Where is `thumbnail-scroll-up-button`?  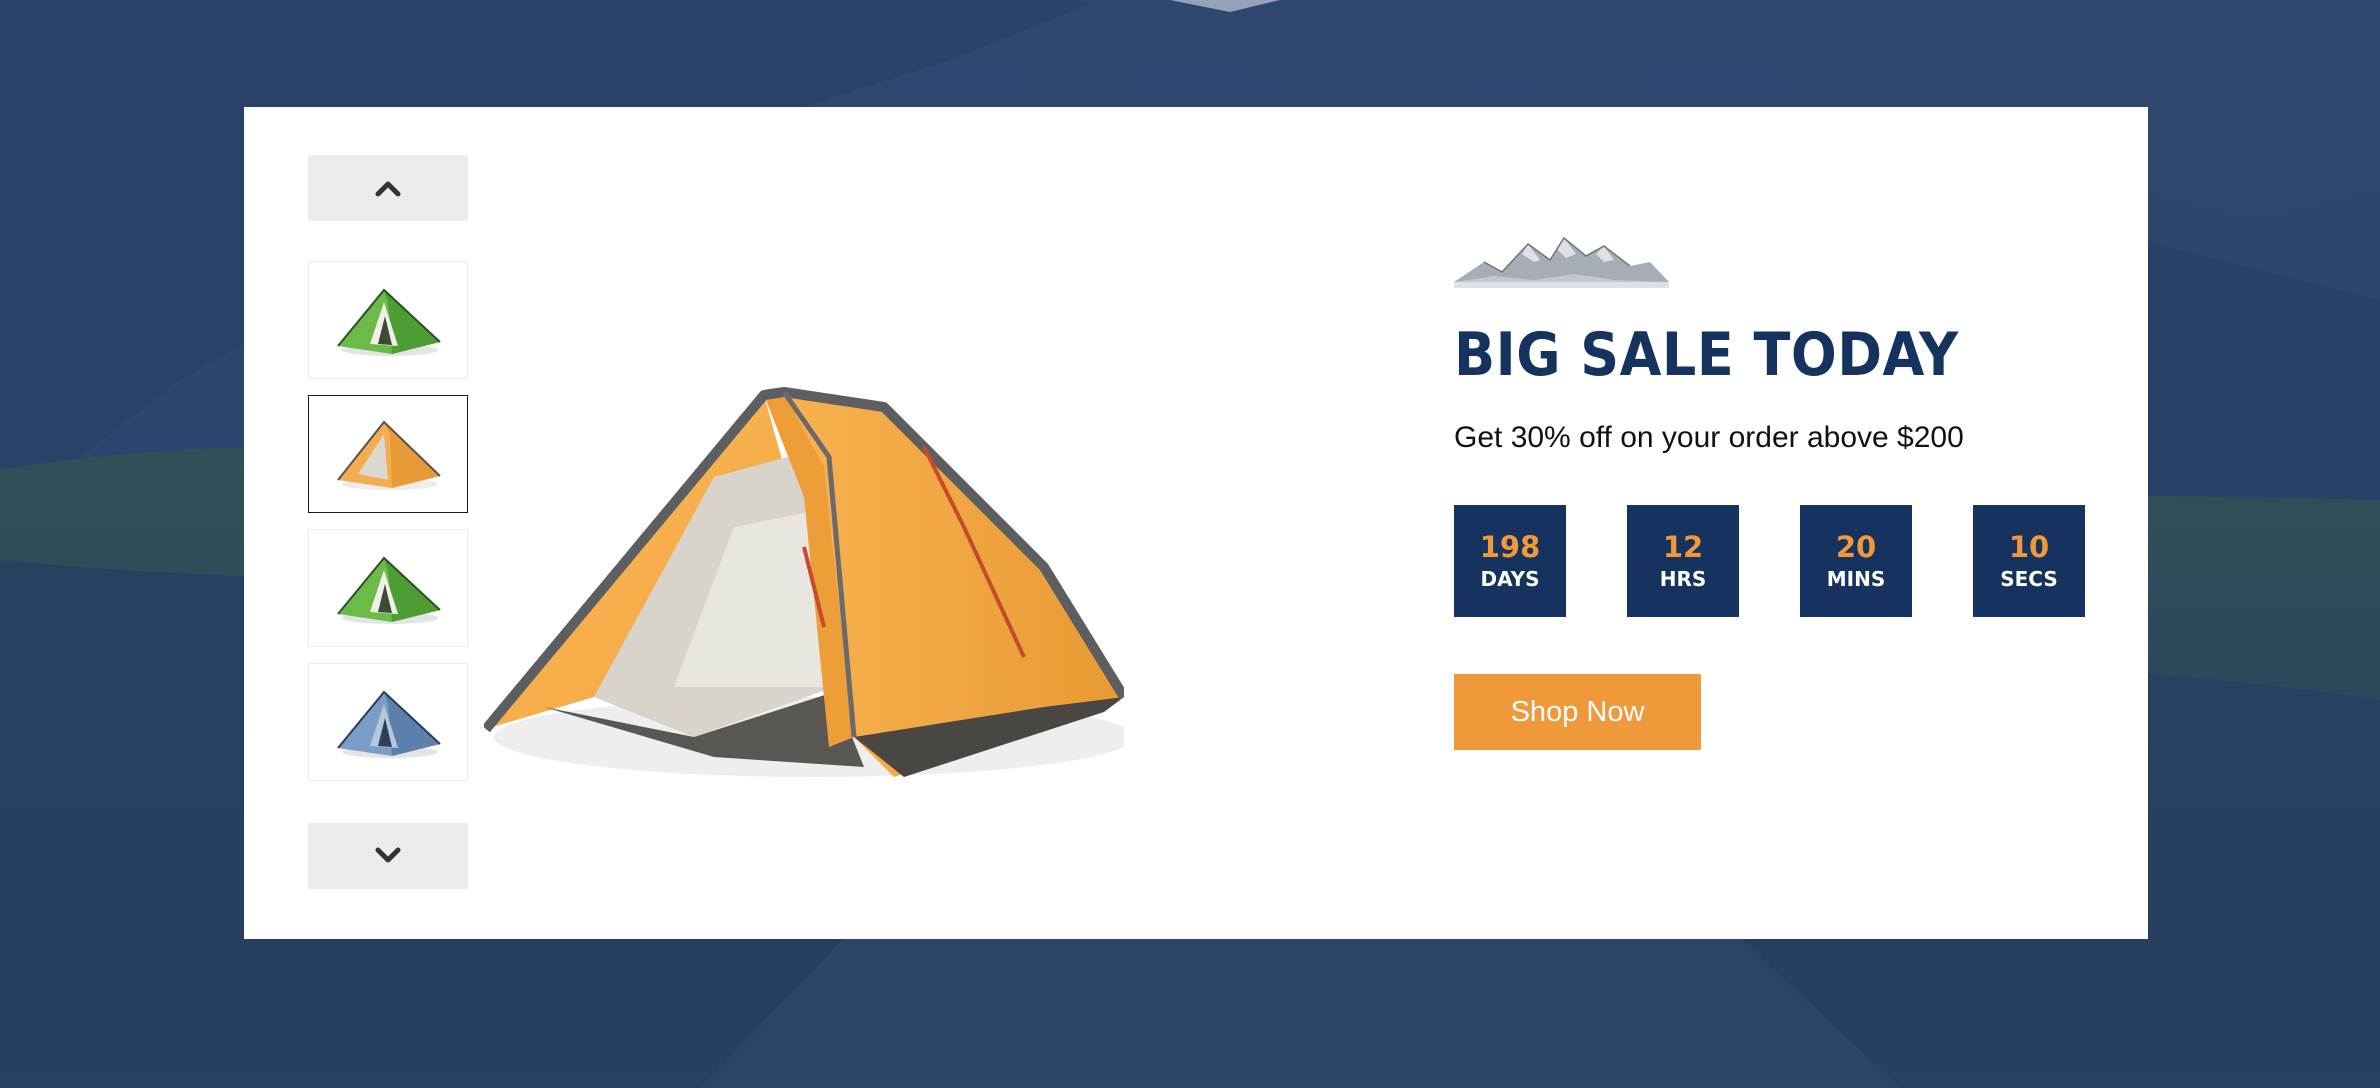 thumbnail-scroll-up-button is located at coordinates (388, 188).